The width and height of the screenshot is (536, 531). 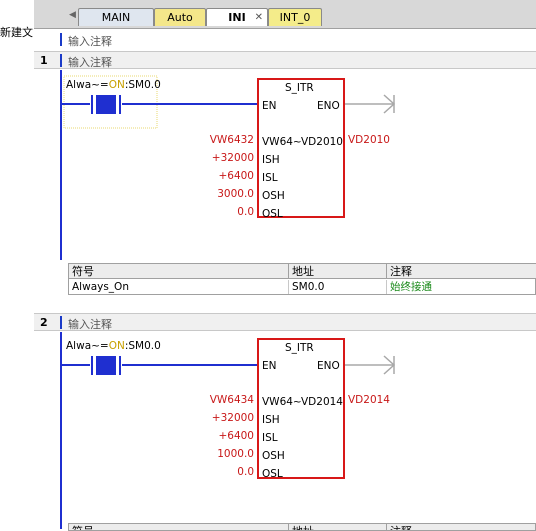 What do you see at coordinates (61, 322) in the screenshot?
I see `comment-marker` at bounding box center [61, 322].